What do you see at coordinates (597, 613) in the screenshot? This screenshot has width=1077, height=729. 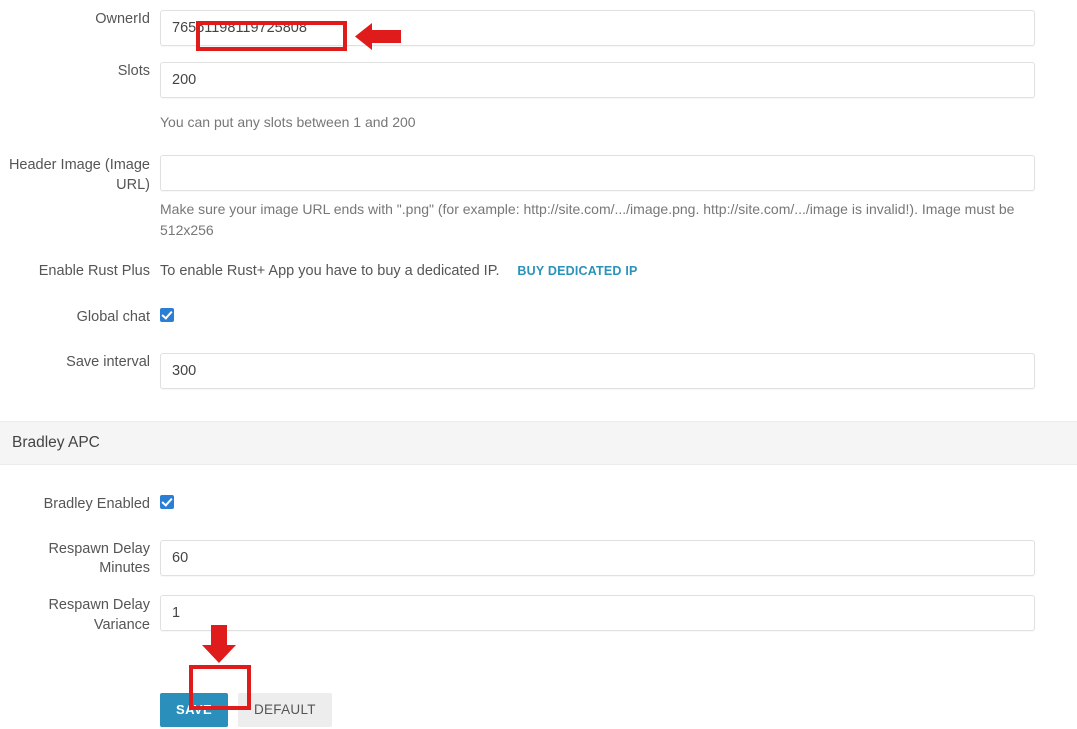 I see `respawn-delay-variance-input: 1` at bounding box center [597, 613].